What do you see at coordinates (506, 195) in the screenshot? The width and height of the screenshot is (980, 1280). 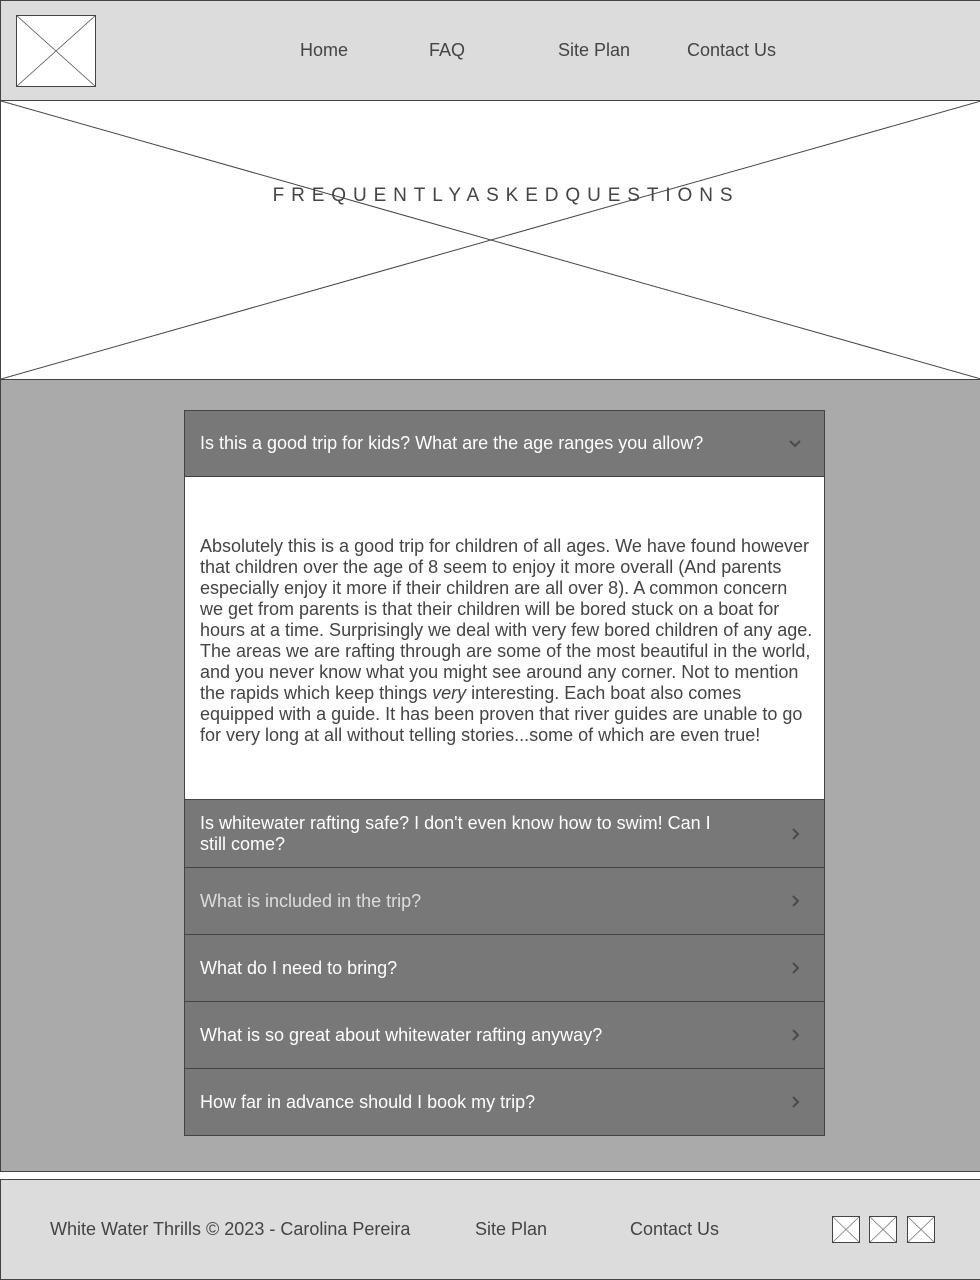 I see `page-title: FREQUENTLYASKEDQUESTIONS` at bounding box center [506, 195].